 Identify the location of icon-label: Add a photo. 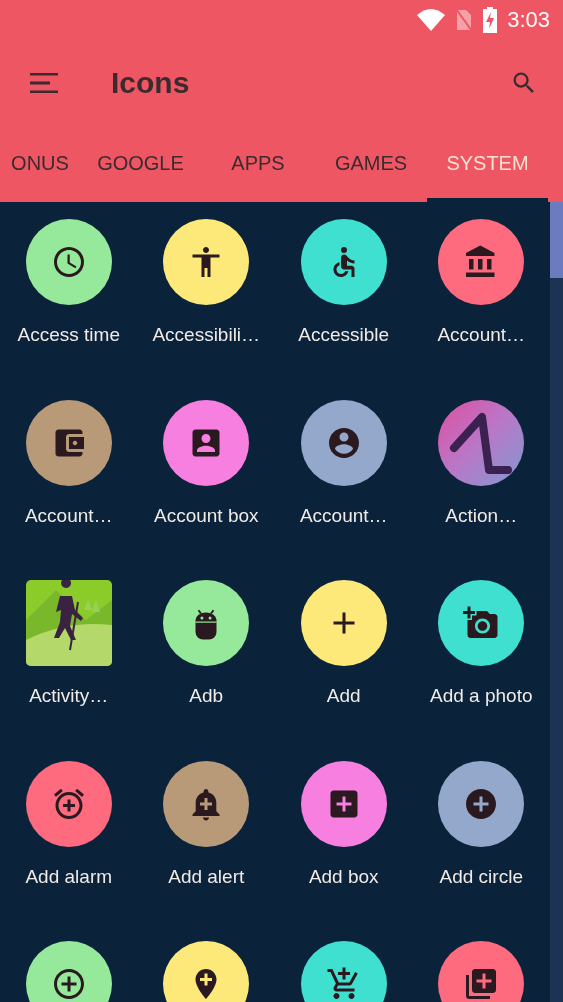
(481, 696).